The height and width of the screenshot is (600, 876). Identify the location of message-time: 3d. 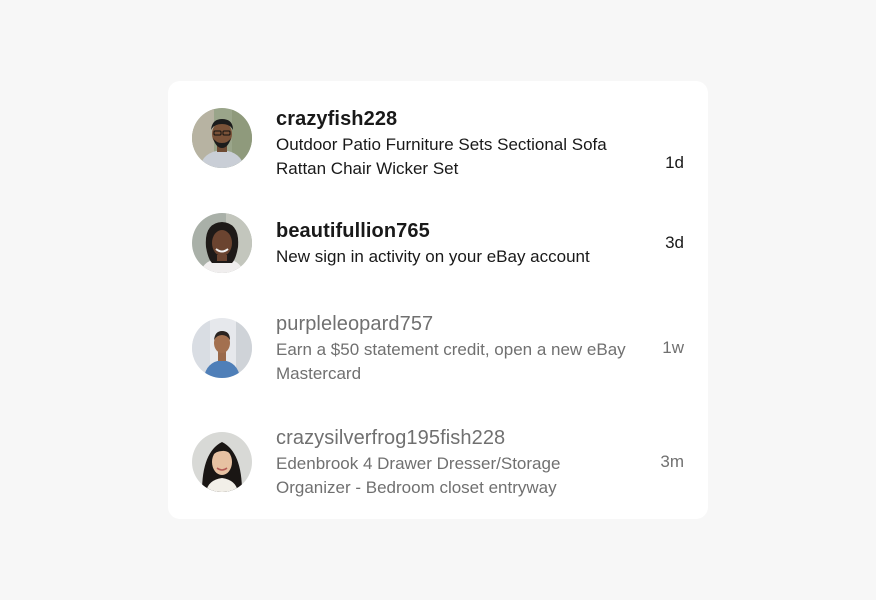
(674, 242).